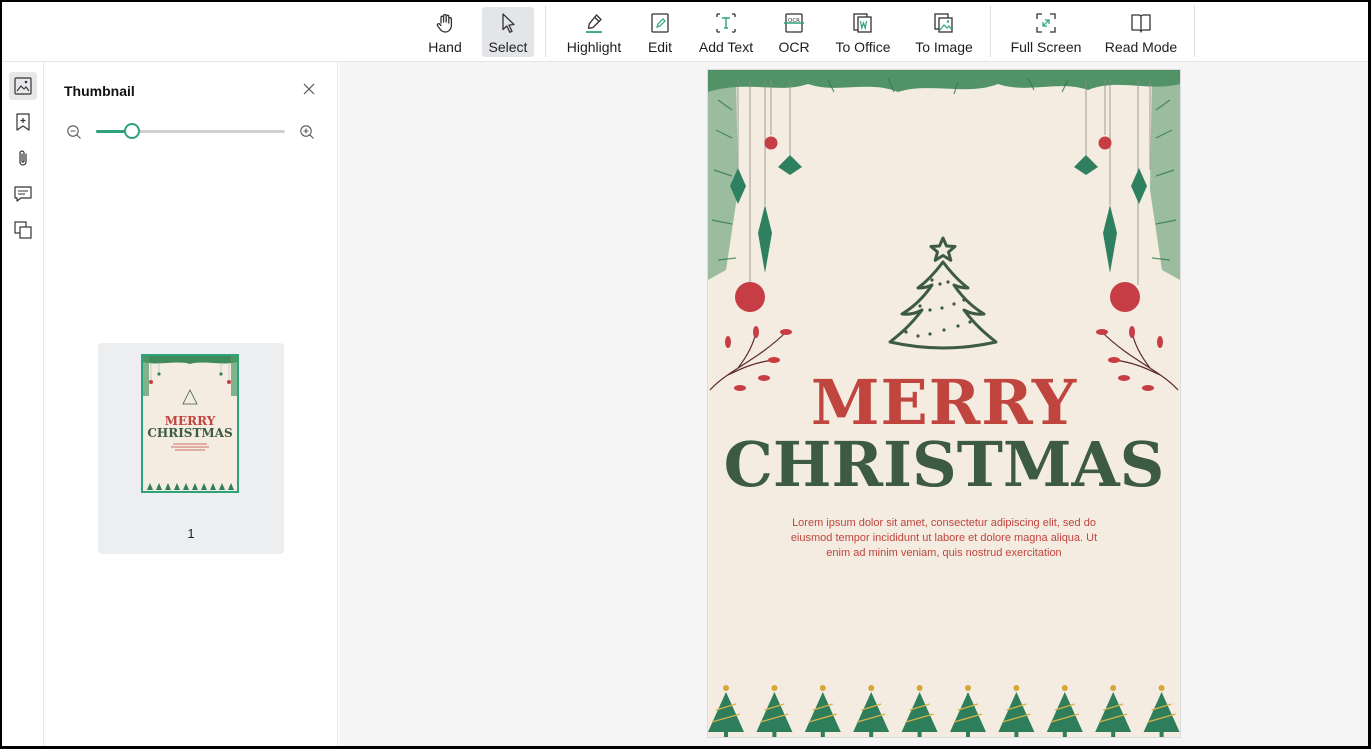  What do you see at coordinates (794, 47) in the screenshot?
I see `ocr-tool-label: OCR` at bounding box center [794, 47].